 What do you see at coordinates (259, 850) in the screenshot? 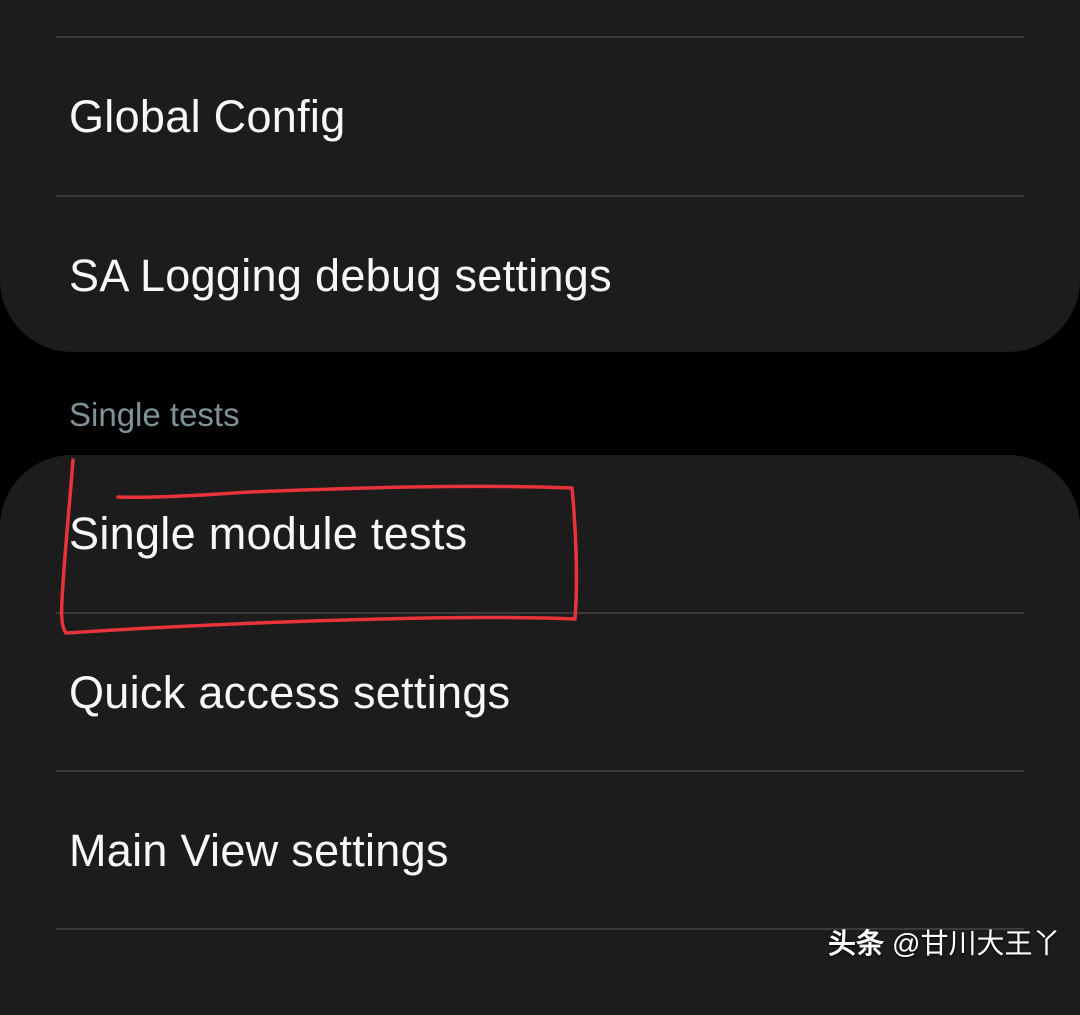
I see `settings-item-label: Main View settings` at bounding box center [259, 850].